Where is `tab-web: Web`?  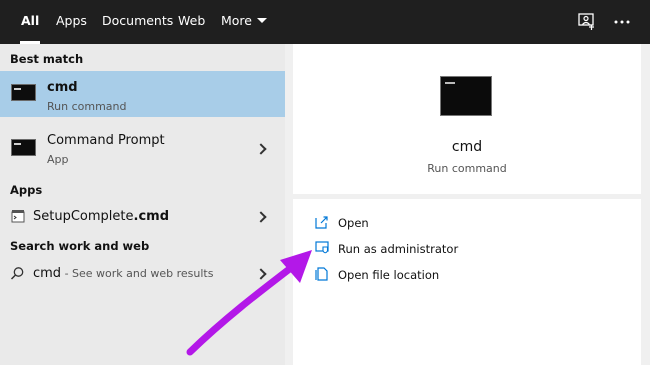
tab-web: Web is located at coordinates (191, 22).